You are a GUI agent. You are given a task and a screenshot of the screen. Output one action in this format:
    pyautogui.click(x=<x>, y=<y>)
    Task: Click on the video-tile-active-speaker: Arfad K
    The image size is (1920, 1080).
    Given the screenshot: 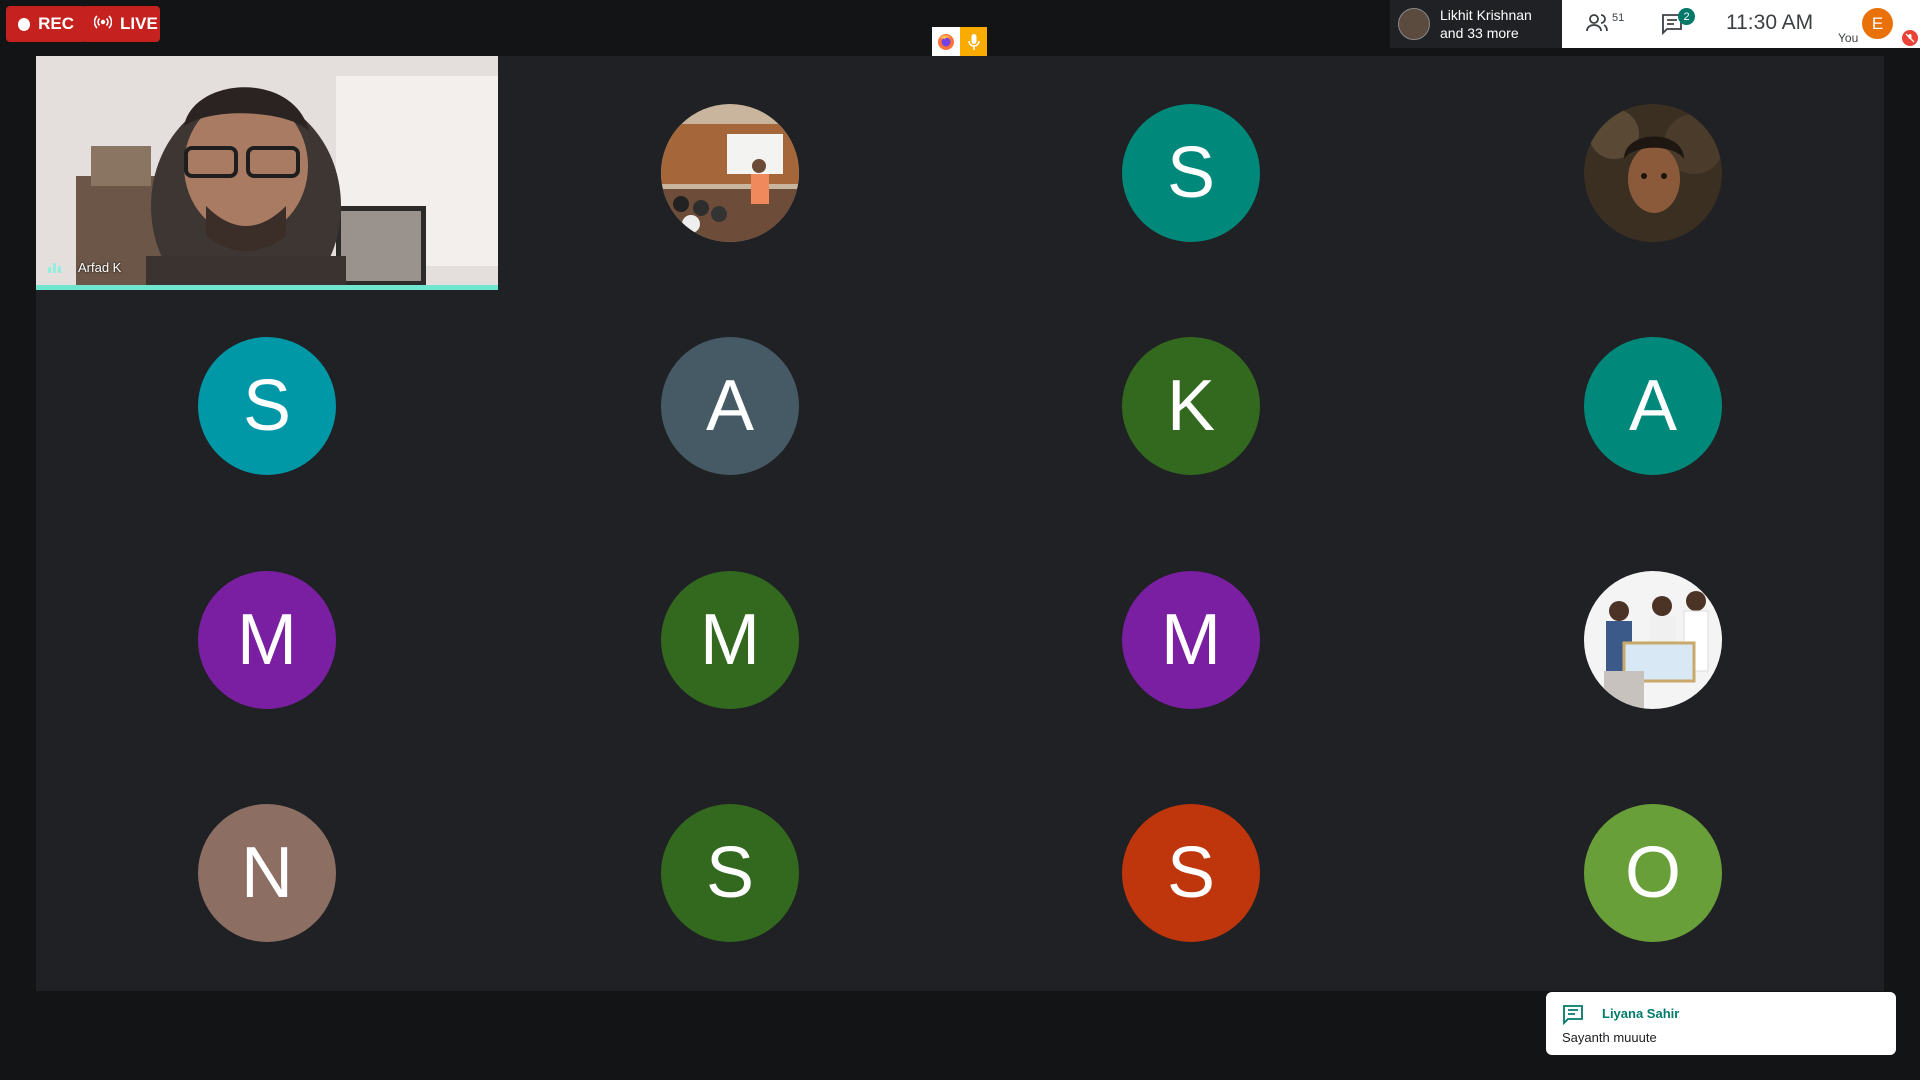 What is the action you would take?
    pyautogui.click(x=267, y=173)
    